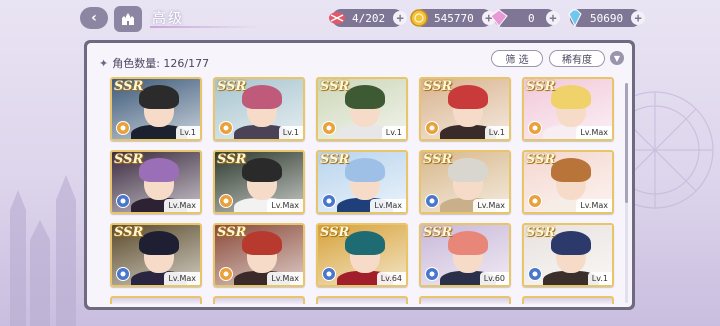 This screenshot has width=720, height=326. Describe the element at coordinates (400, 18) in the screenshot. I see `stamina-add-button: +` at that location.